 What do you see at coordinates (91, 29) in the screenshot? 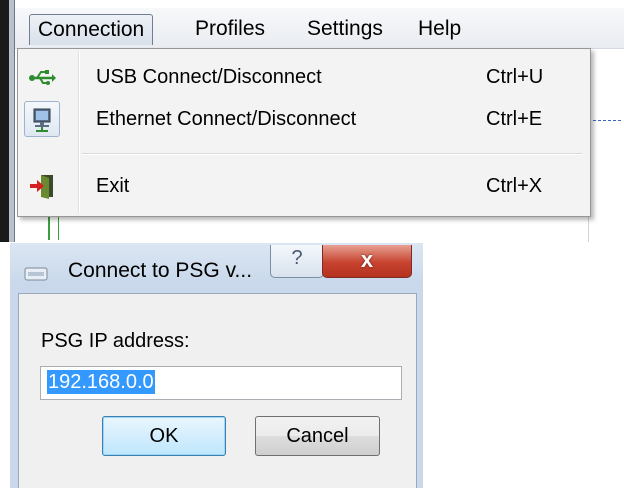
I see `menu-connection: Connection` at bounding box center [91, 29].